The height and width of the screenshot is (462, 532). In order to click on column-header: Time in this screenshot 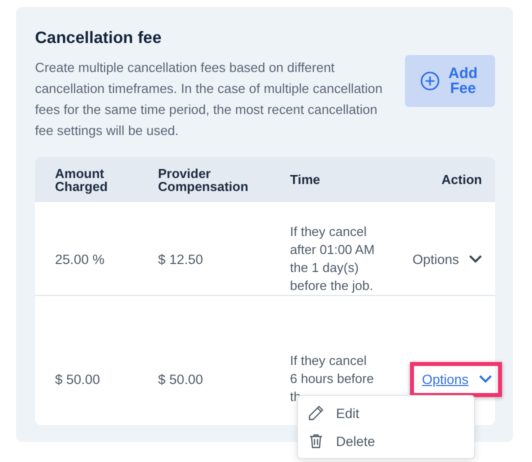, I will do `click(306, 179)`.